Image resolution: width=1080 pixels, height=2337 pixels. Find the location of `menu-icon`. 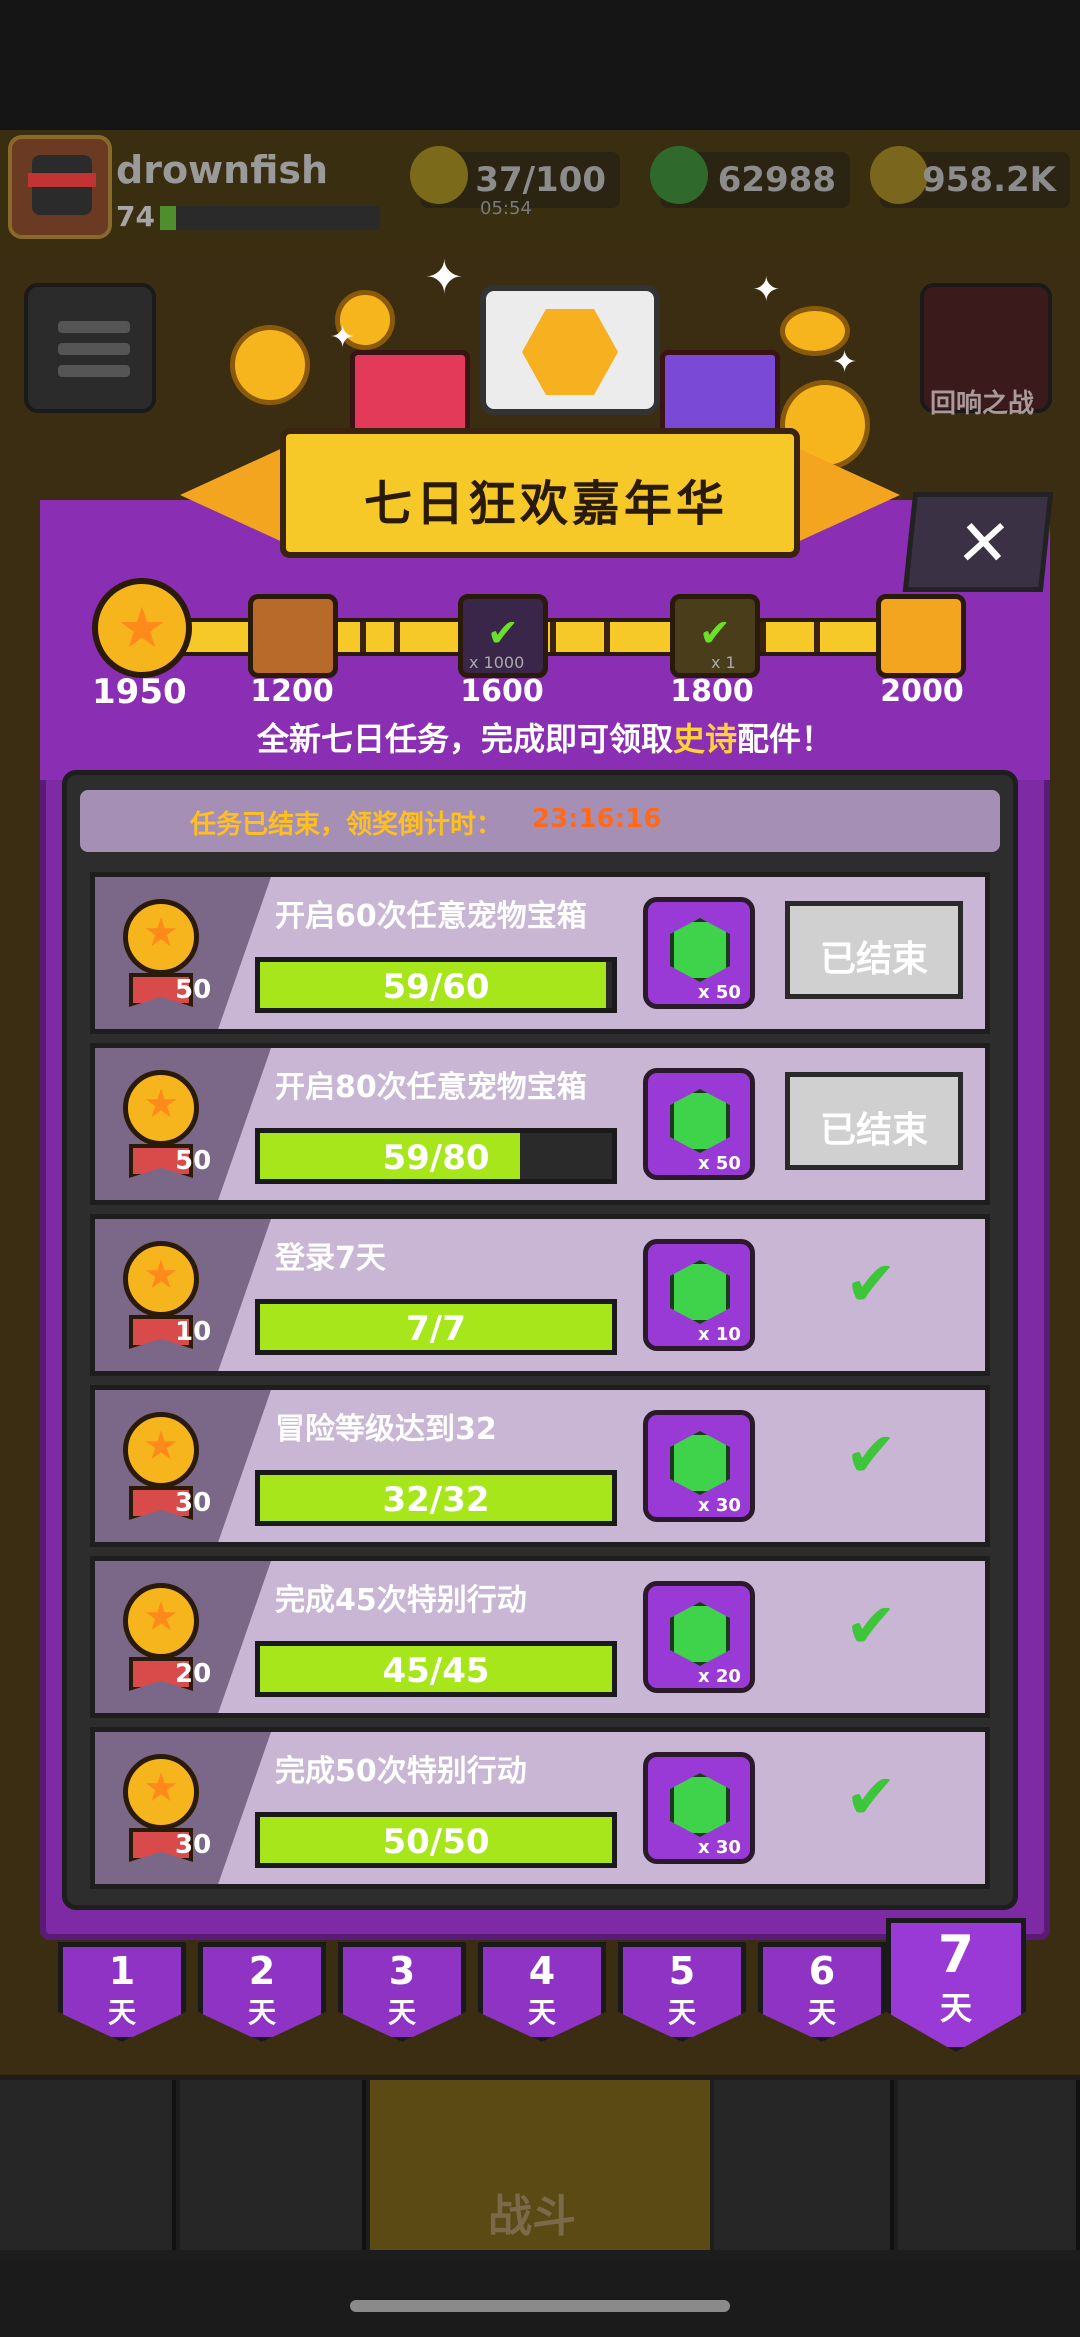

menu-icon is located at coordinates (94, 327).